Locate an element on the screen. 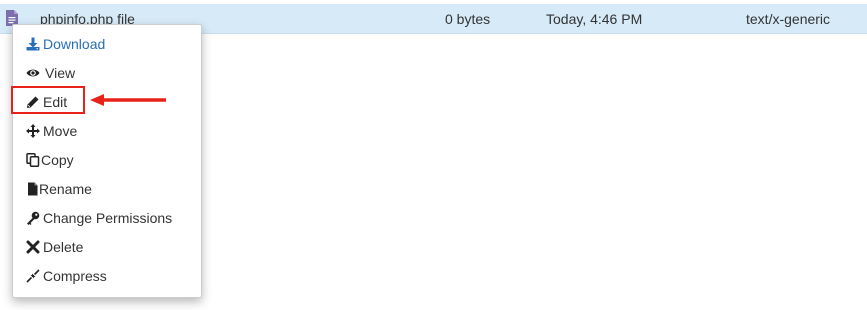 The image size is (867, 310). edit-highlight-annotation is located at coordinates (48, 100).